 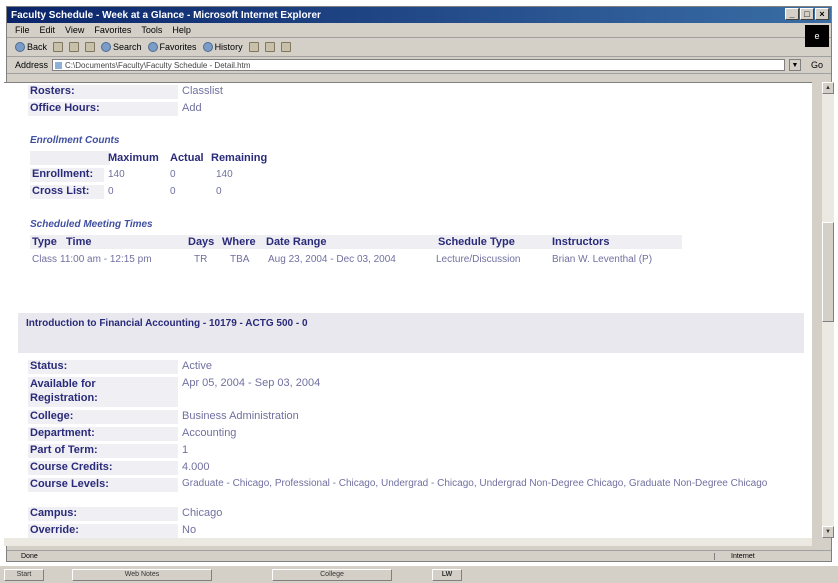 What do you see at coordinates (75, 140) in the screenshot?
I see `enrollment-title: Enrollment Counts` at bounding box center [75, 140].